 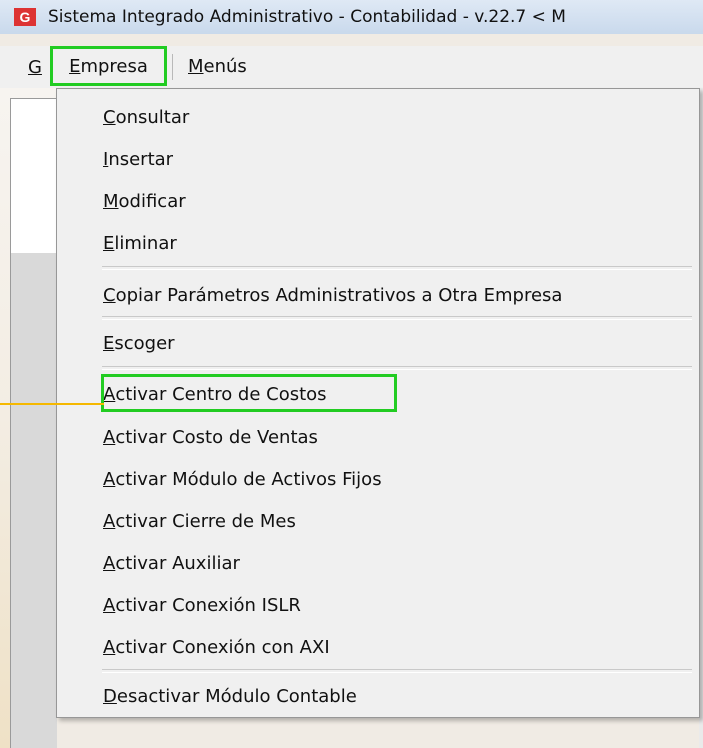 I want to click on item-label: nsertar, so click(x=141, y=159).